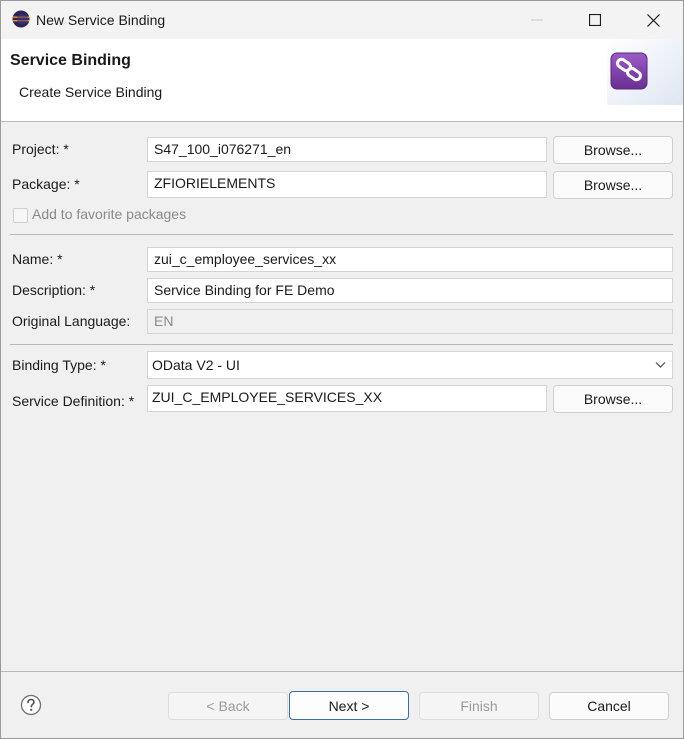 Image resolution: width=684 pixels, height=739 pixels. Describe the element at coordinates (73, 401) in the screenshot. I see `service-definition-label: Service Definition: *` at that location.